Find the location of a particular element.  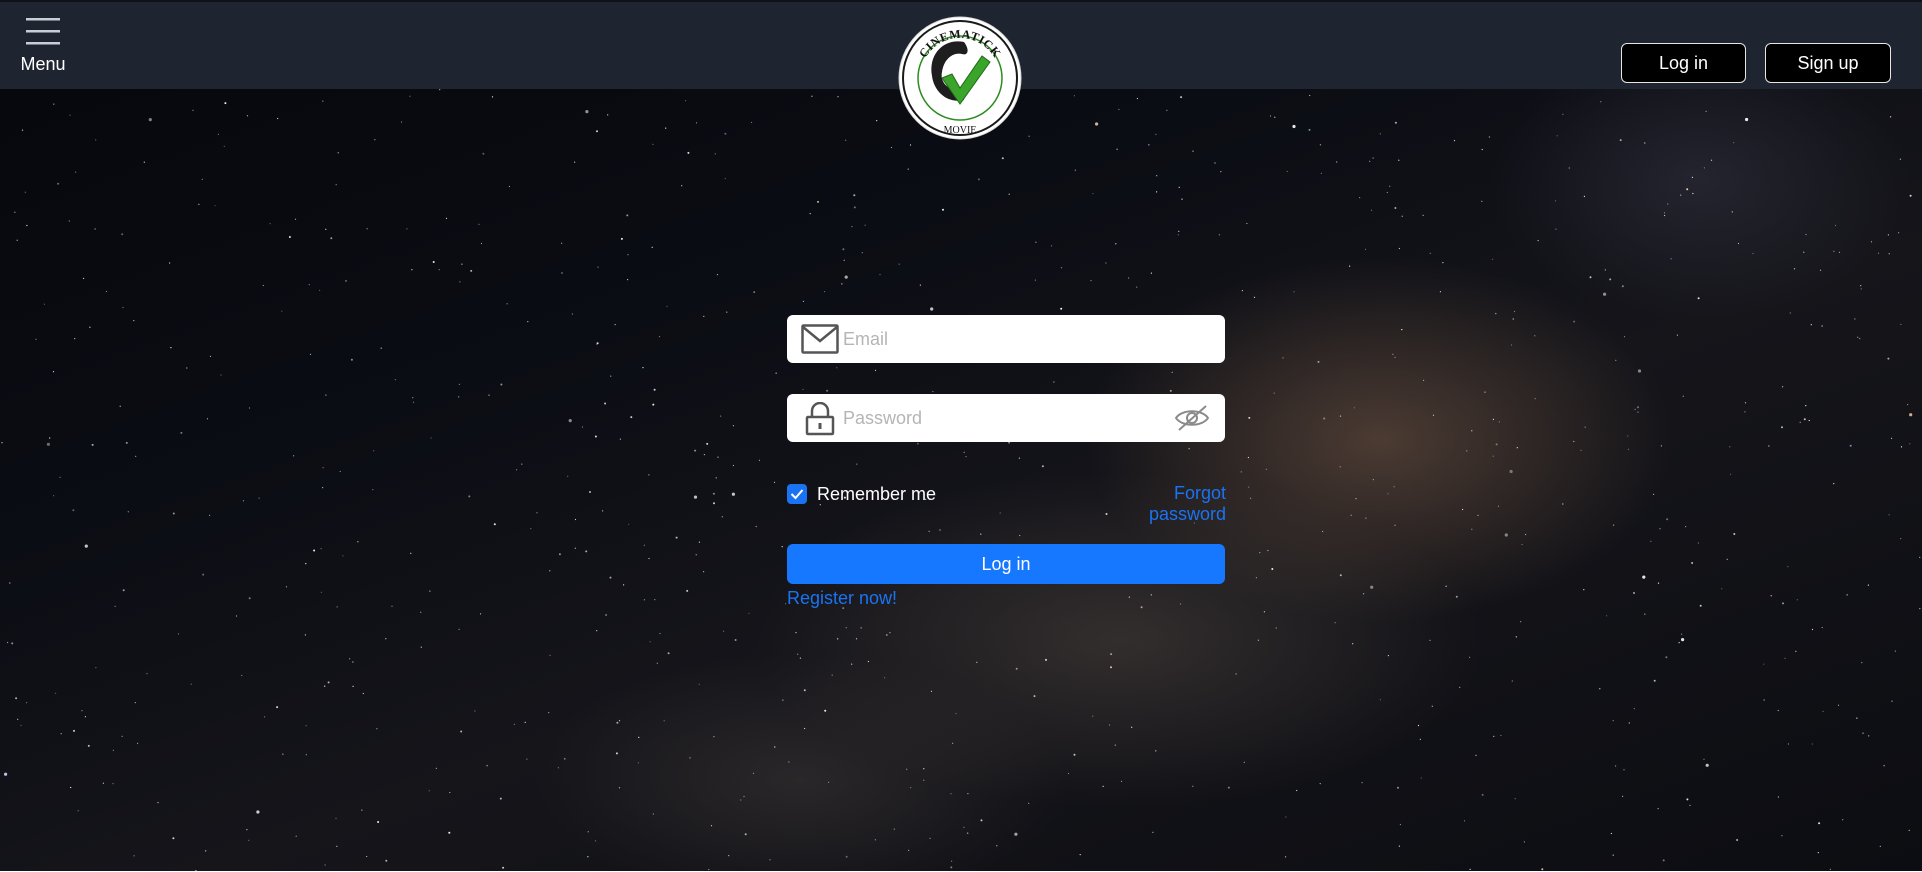

email-field is located at coordinates (1006, 339).